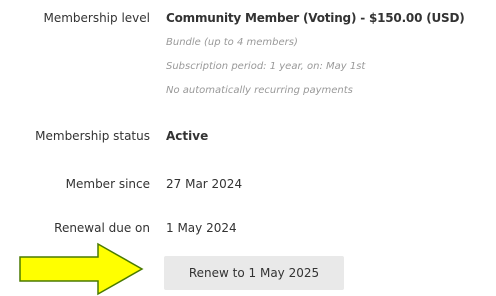 The image size is (496, 296). I want to click on membership-status-label: Membership status, so click(92, 136).